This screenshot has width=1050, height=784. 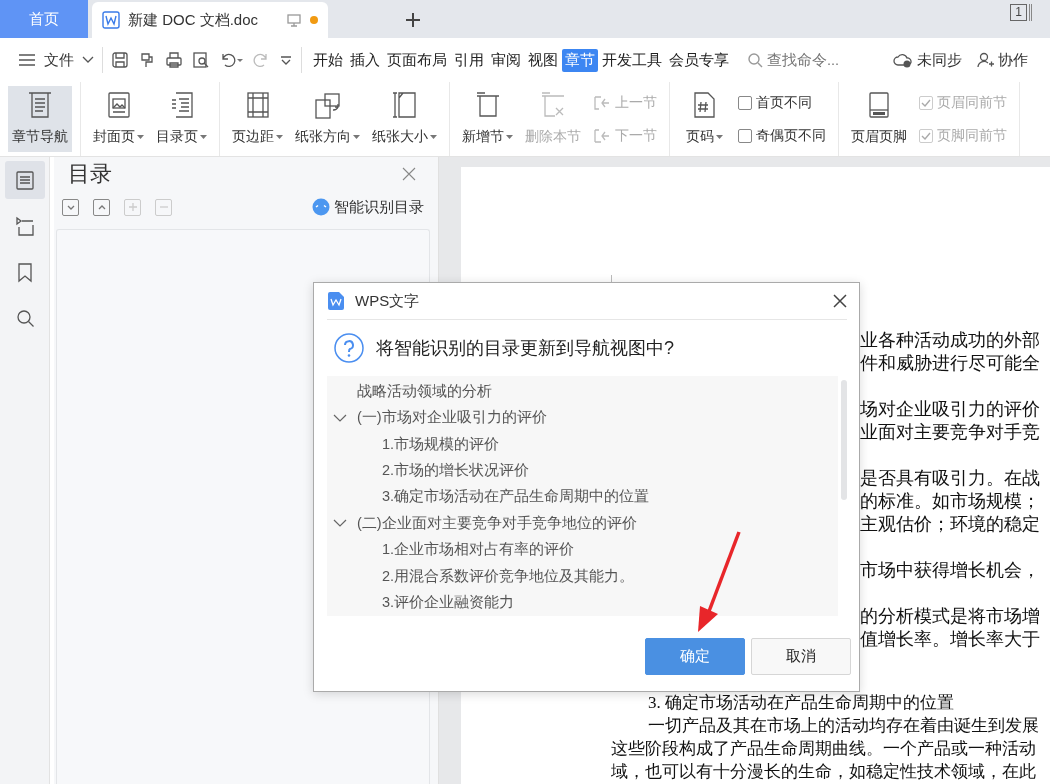 What do you see at coordinates (174, 60) in the screenshot?
I see `print-icon` at bounding box center [174, 60].